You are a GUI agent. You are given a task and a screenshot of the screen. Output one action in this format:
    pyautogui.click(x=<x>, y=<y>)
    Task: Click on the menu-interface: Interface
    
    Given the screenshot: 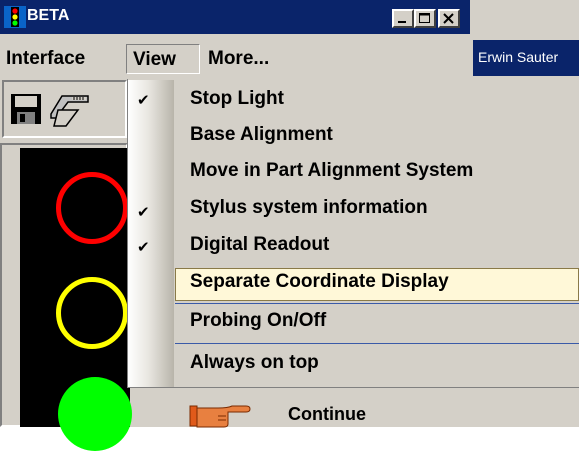 What is the action you would take?
    pyautogui.click(x=45, y=59)
    